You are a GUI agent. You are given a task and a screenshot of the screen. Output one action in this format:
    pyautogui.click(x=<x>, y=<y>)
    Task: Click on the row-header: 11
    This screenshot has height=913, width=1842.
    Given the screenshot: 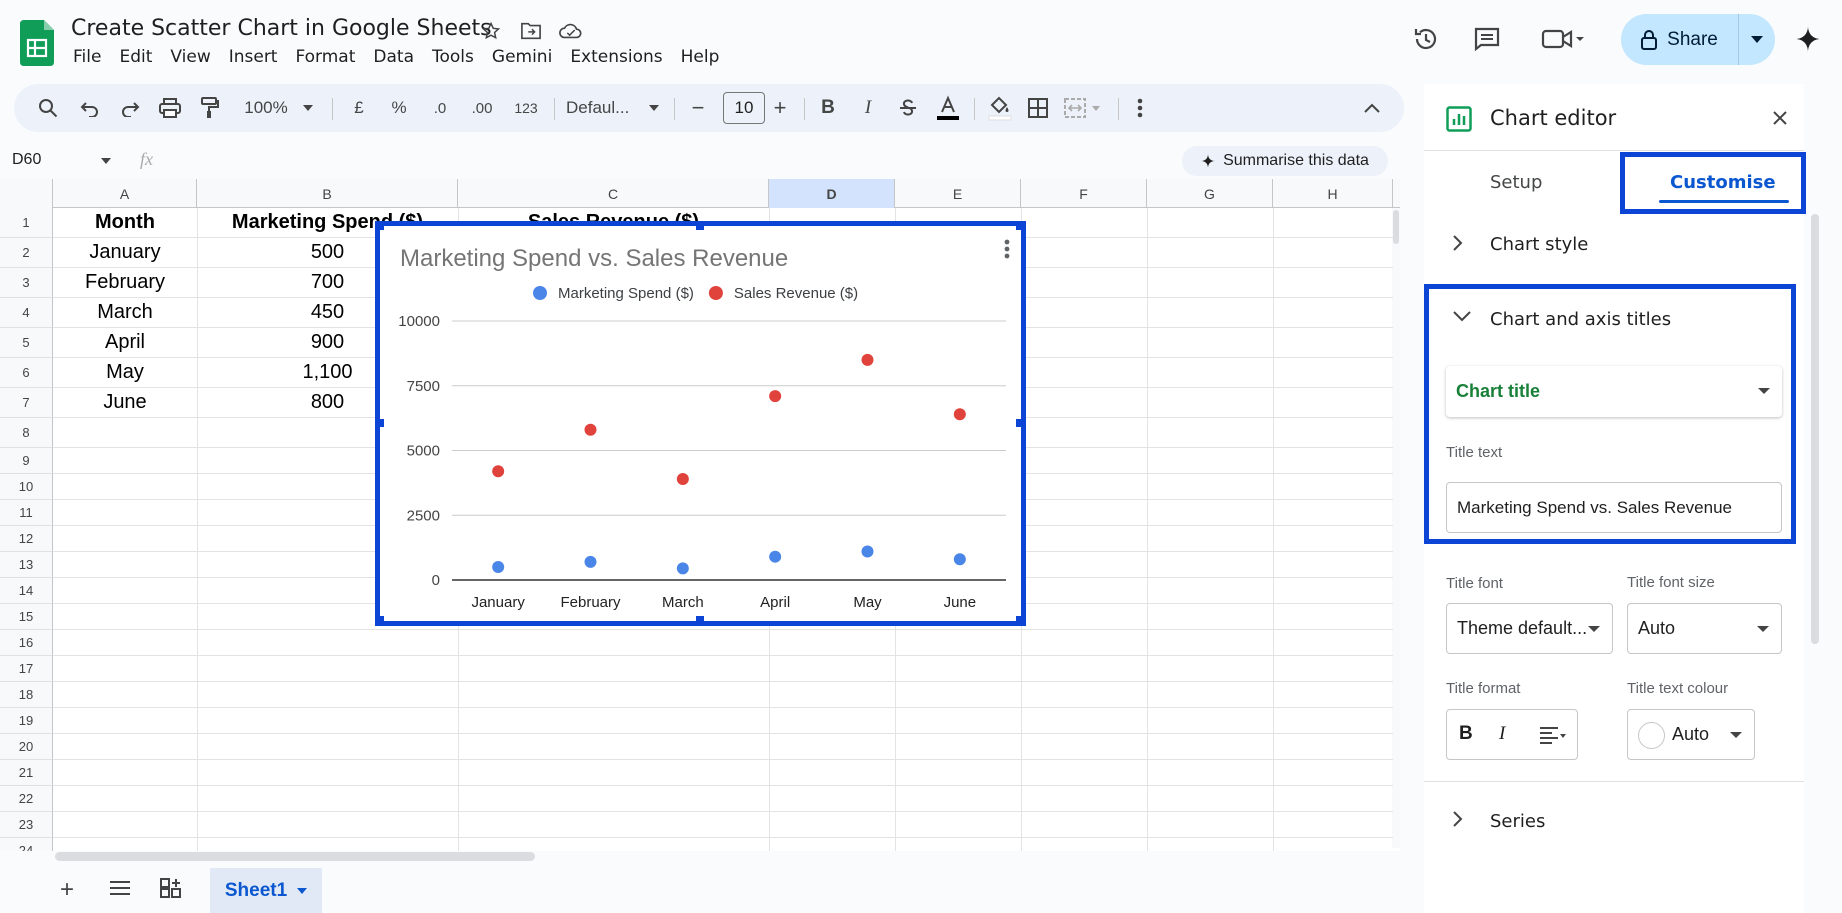 What is the action you would take?
    pyautogui.click(x=26, y=513)
    